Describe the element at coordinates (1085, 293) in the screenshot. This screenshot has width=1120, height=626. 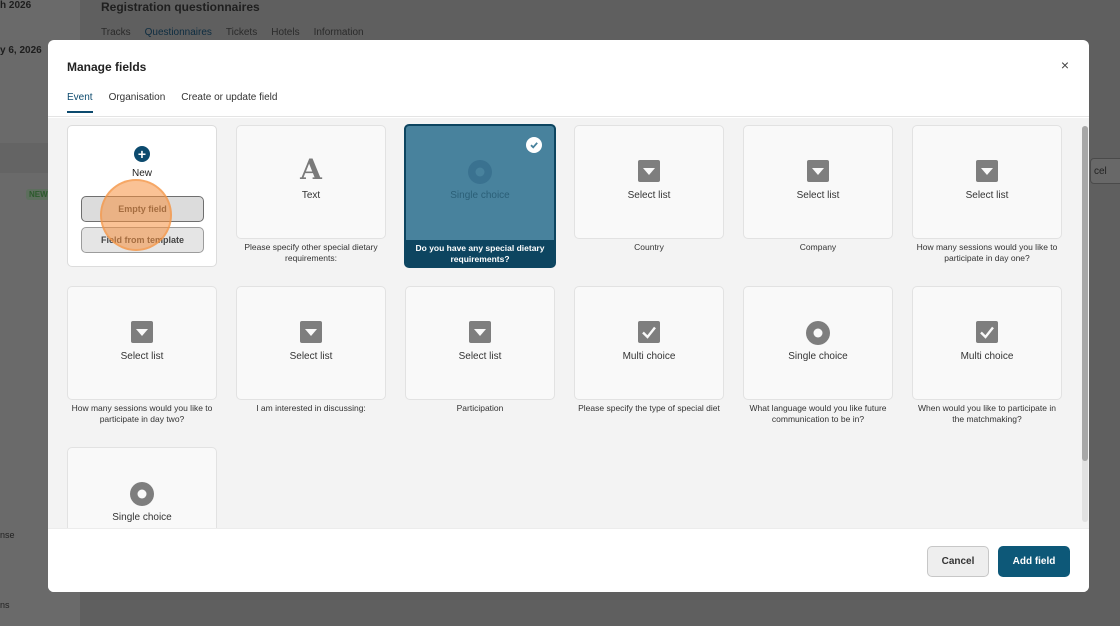
I see `scrollbar-thumb` at that location.